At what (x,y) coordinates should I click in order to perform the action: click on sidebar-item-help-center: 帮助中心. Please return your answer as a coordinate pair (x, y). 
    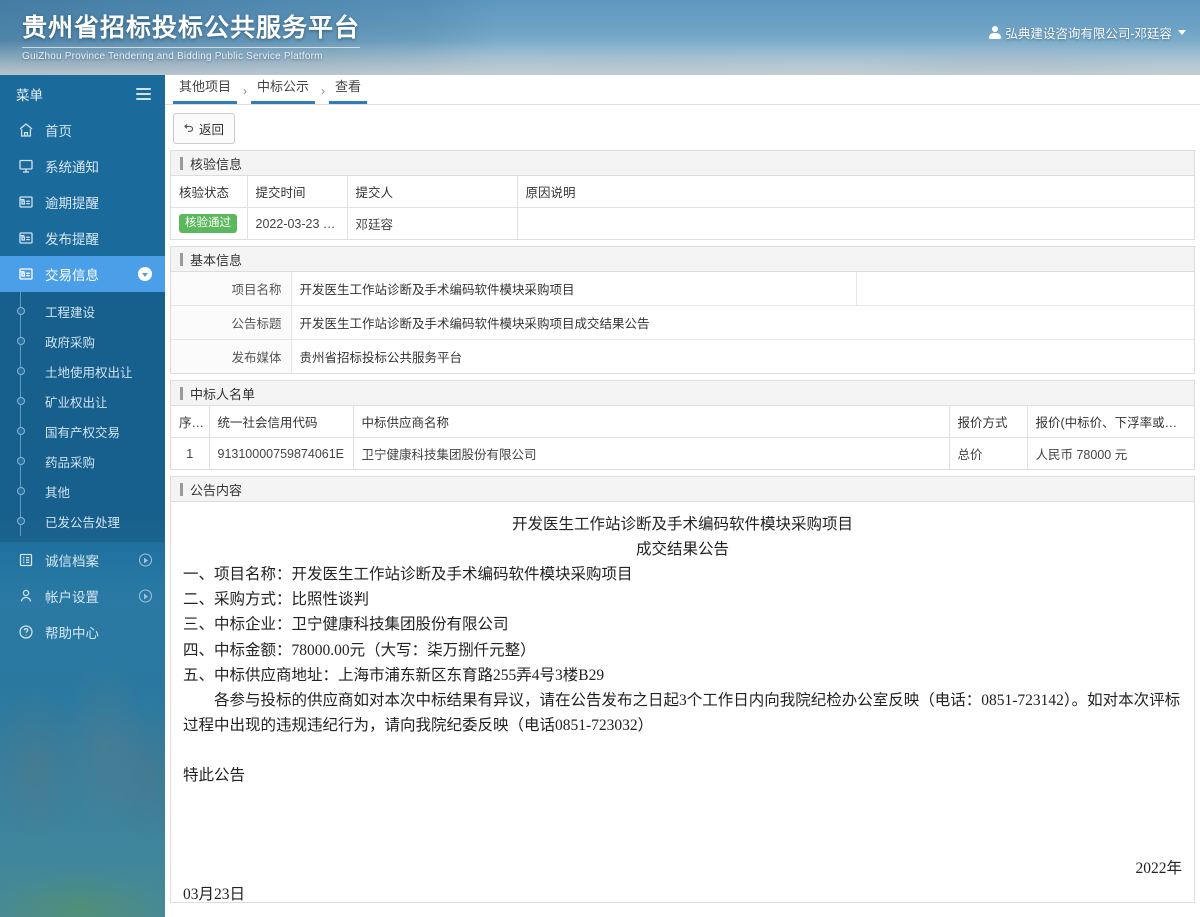
    Looking at the image, I should click on (82, 632).